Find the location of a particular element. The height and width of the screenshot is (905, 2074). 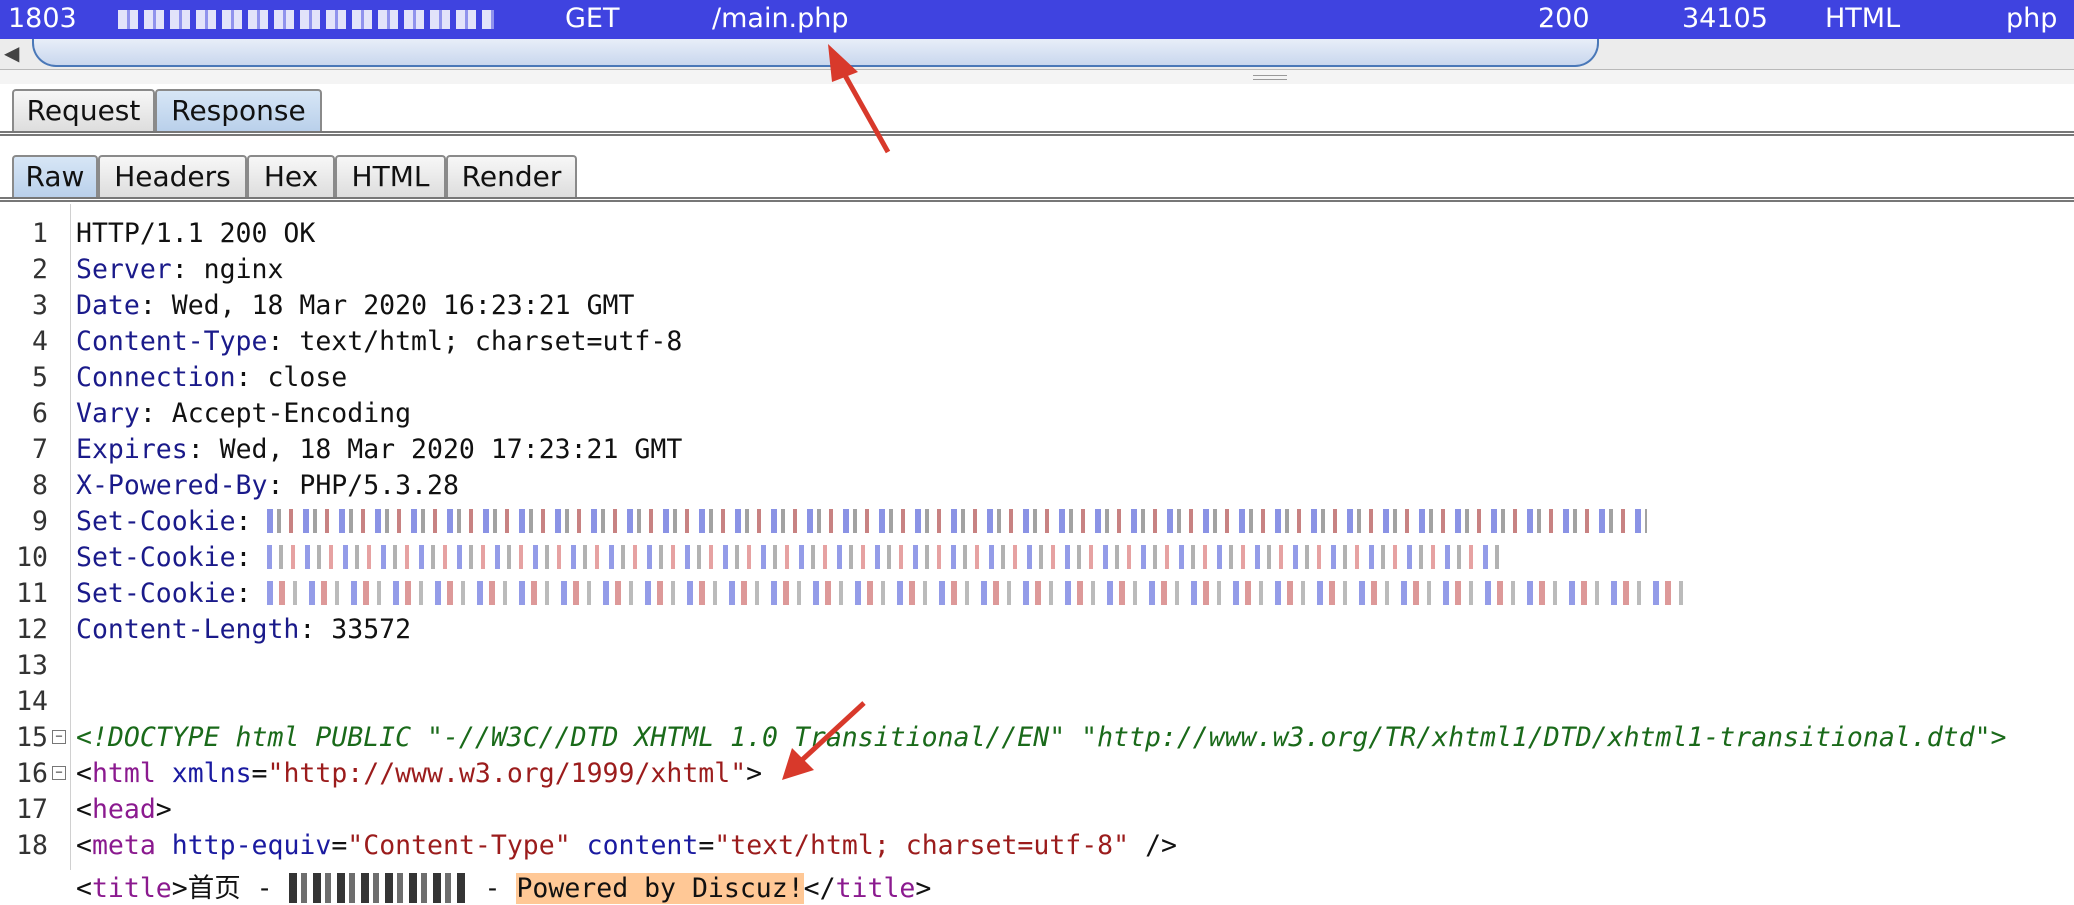

line-number: 1 is located at coordinates (40, 233).